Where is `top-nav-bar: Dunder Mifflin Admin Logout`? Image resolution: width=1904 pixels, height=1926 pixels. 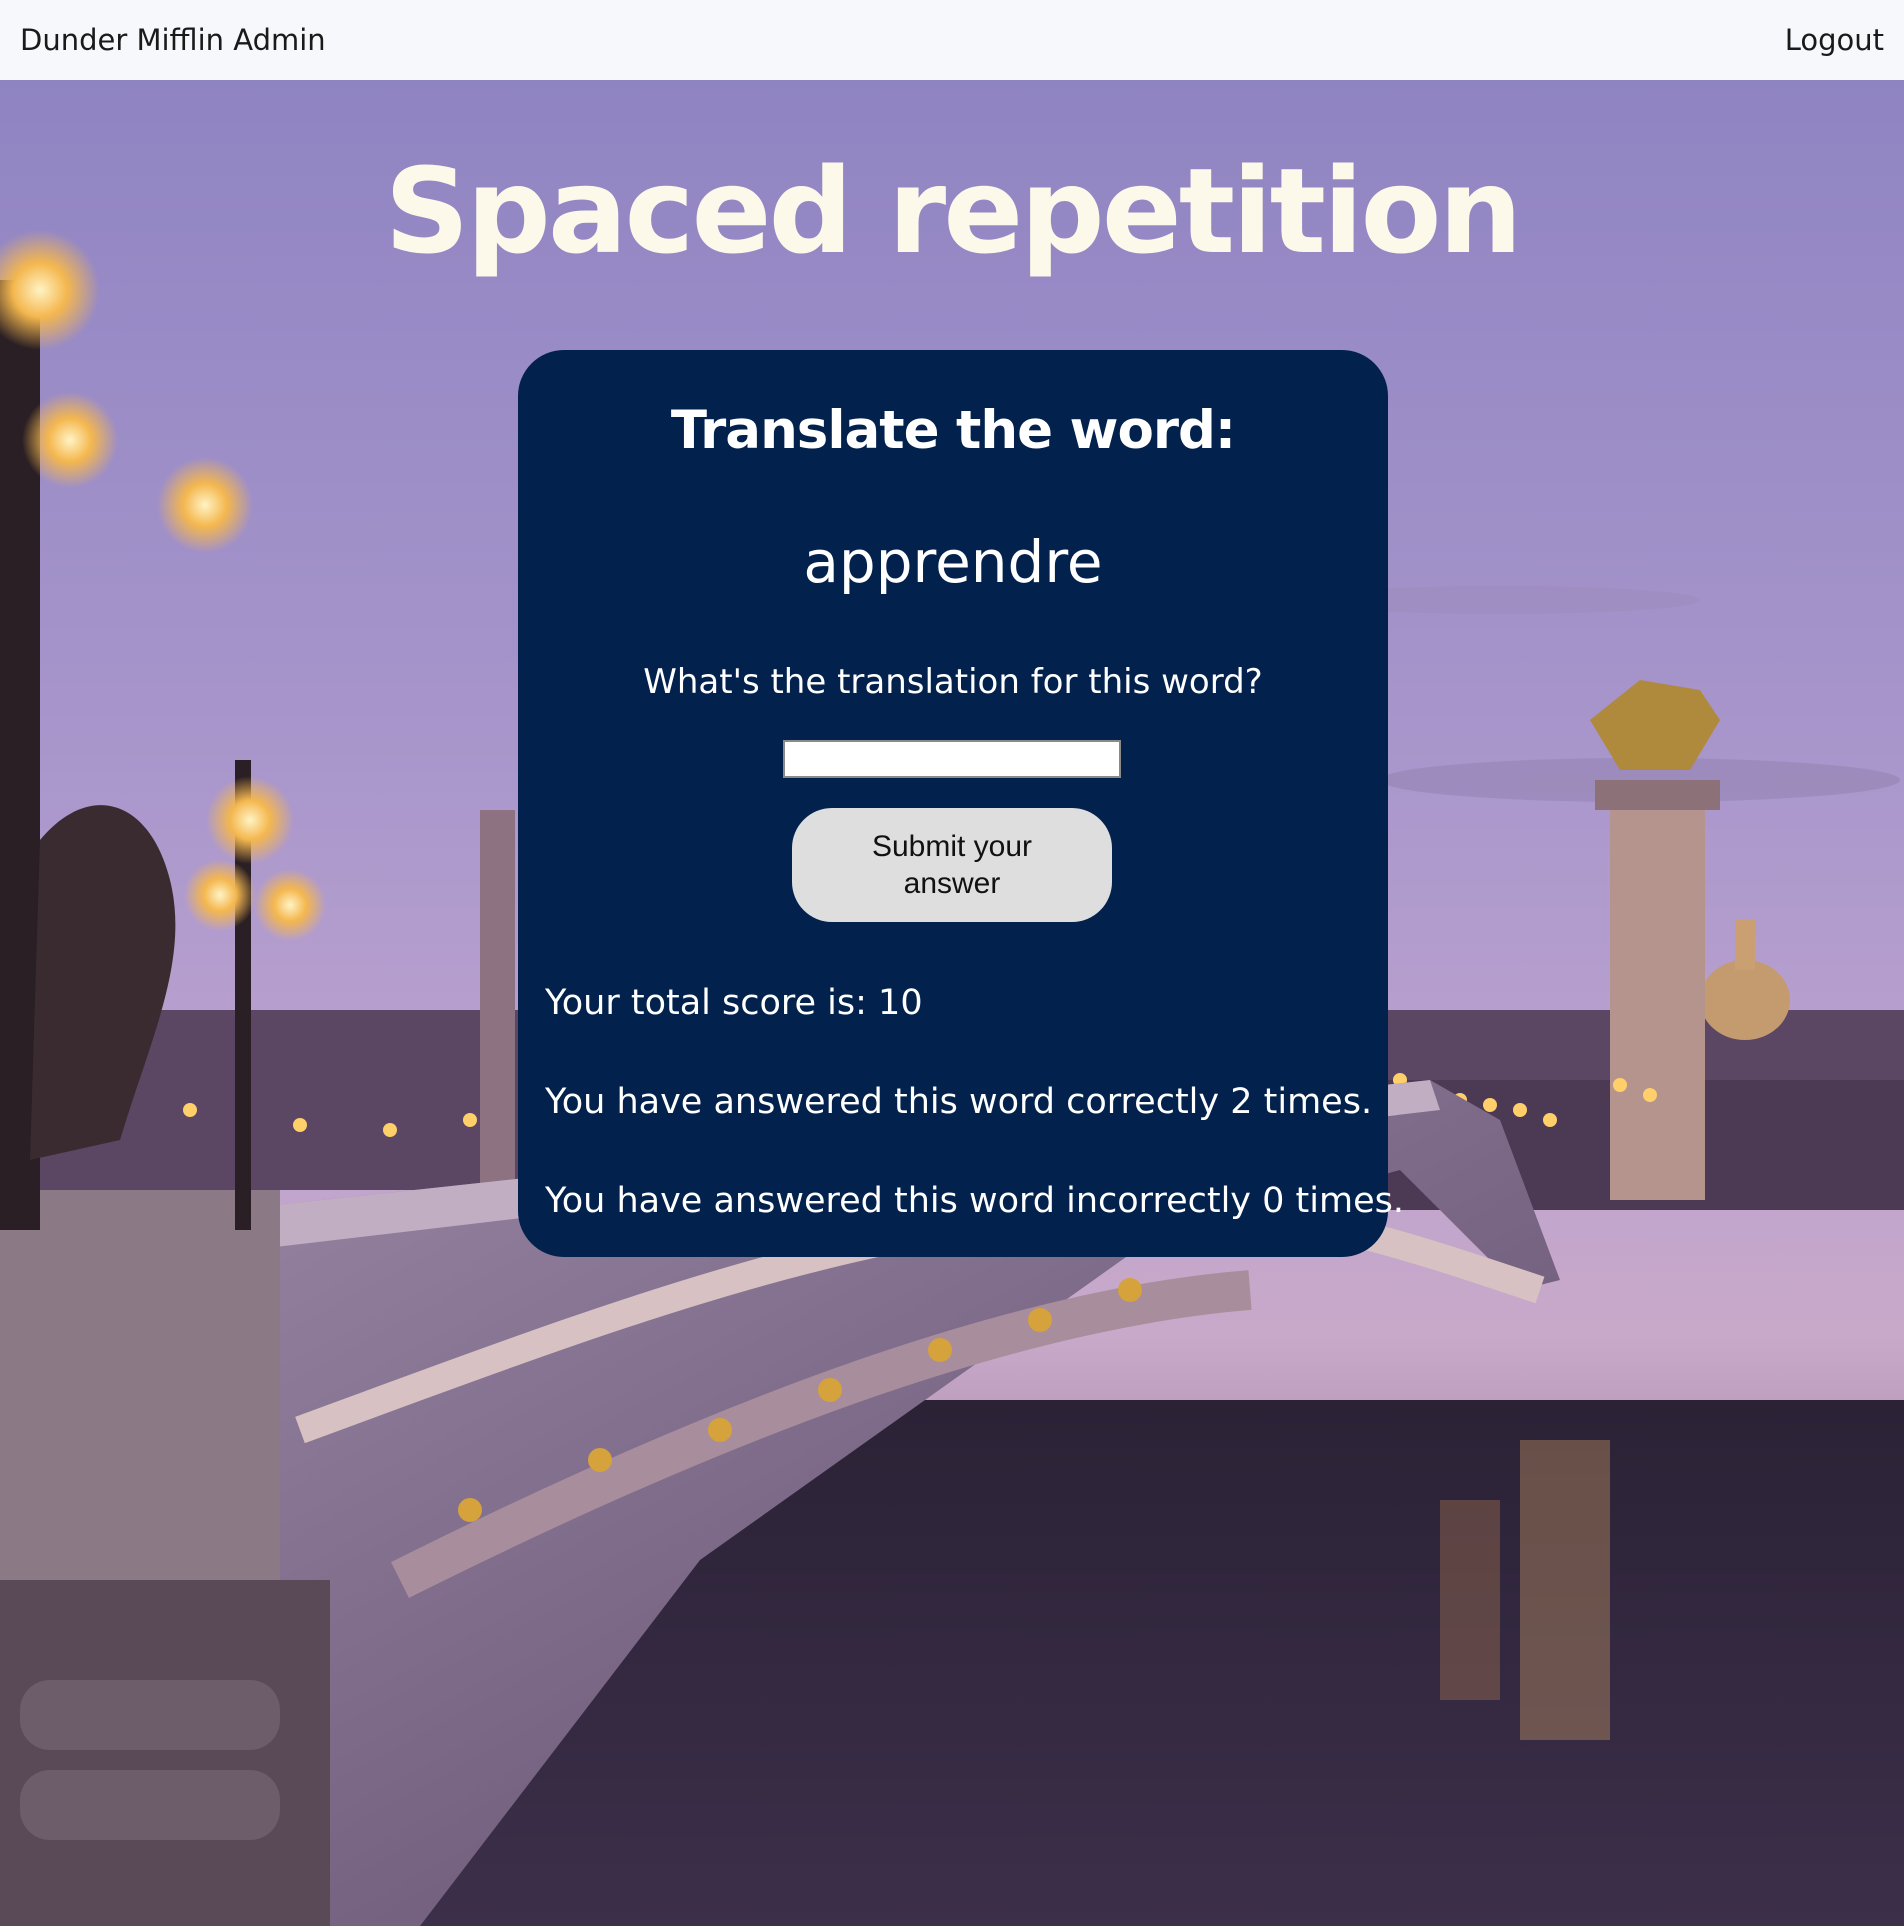
top-nav-bar: Dunder Mifflin Admin Logout is located at coordinates (952, 40).